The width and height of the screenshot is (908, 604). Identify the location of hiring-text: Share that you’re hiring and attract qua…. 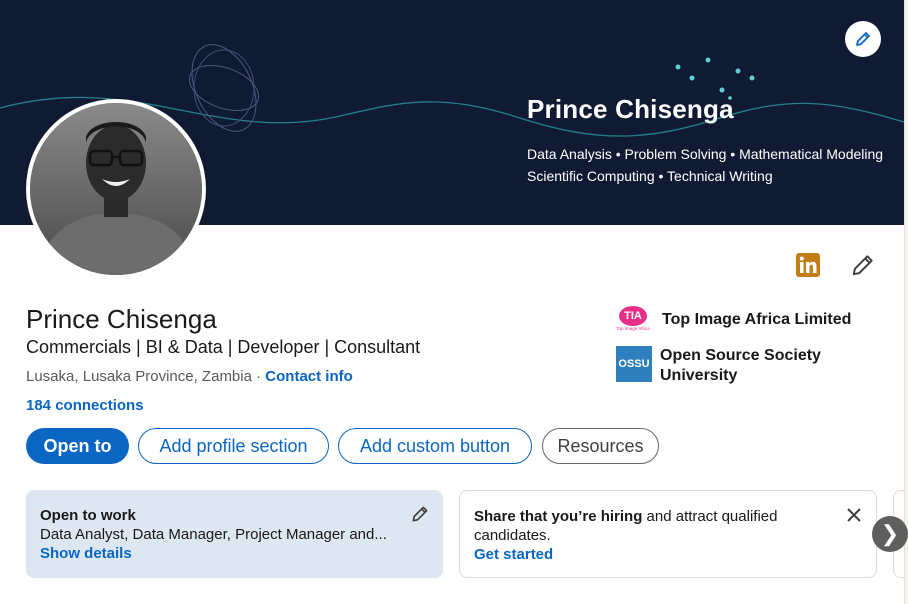
(626, 516).